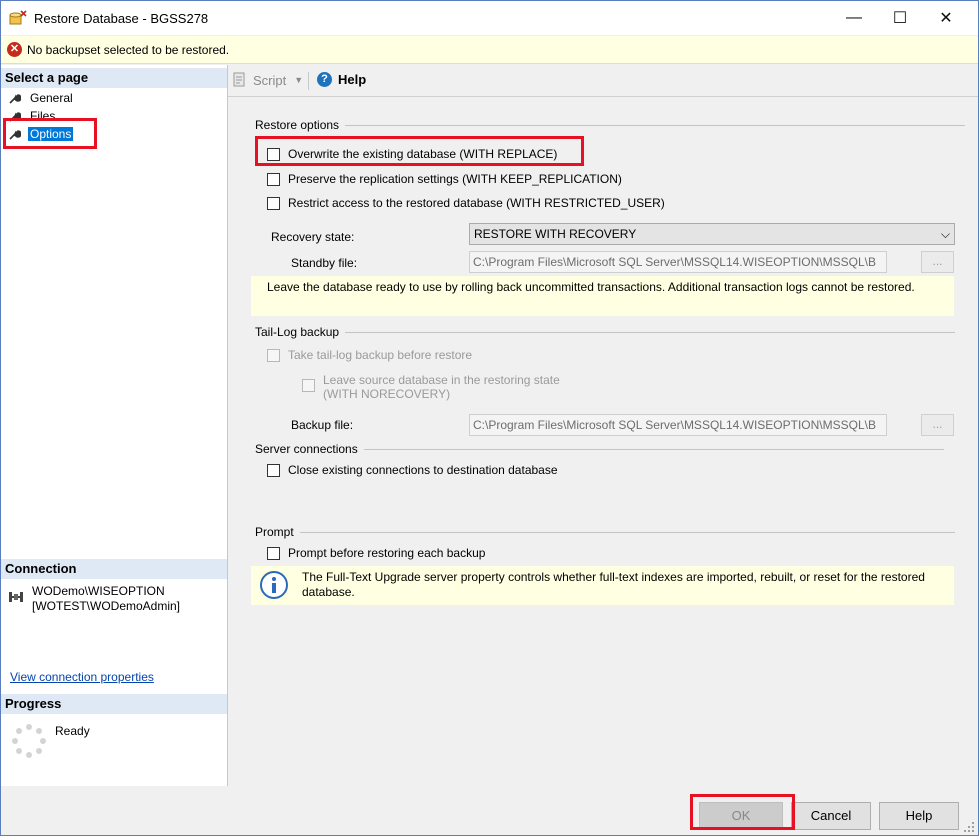 The width and height of the screenshot is (979, 836). Describe the element at coordinates (51, 97) in the screenshot. I see `page-item-label: General` at that location.